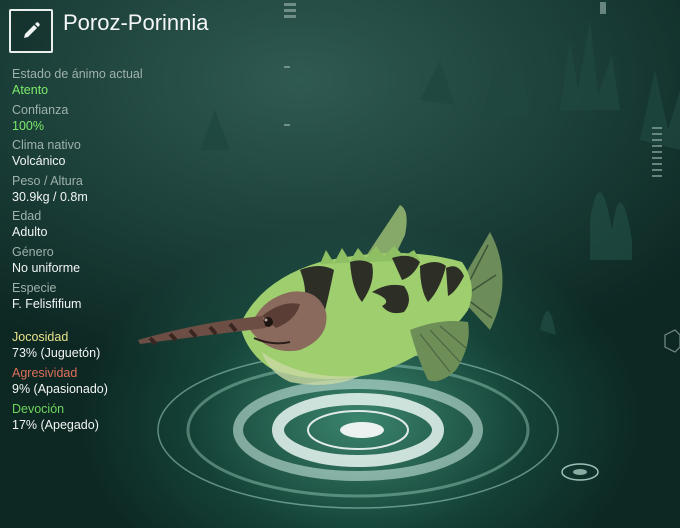  What do you see at coordinates (39, 161) in the screenshot?
I see `stat-value: Volcánico` at bounding box center [39, 161].